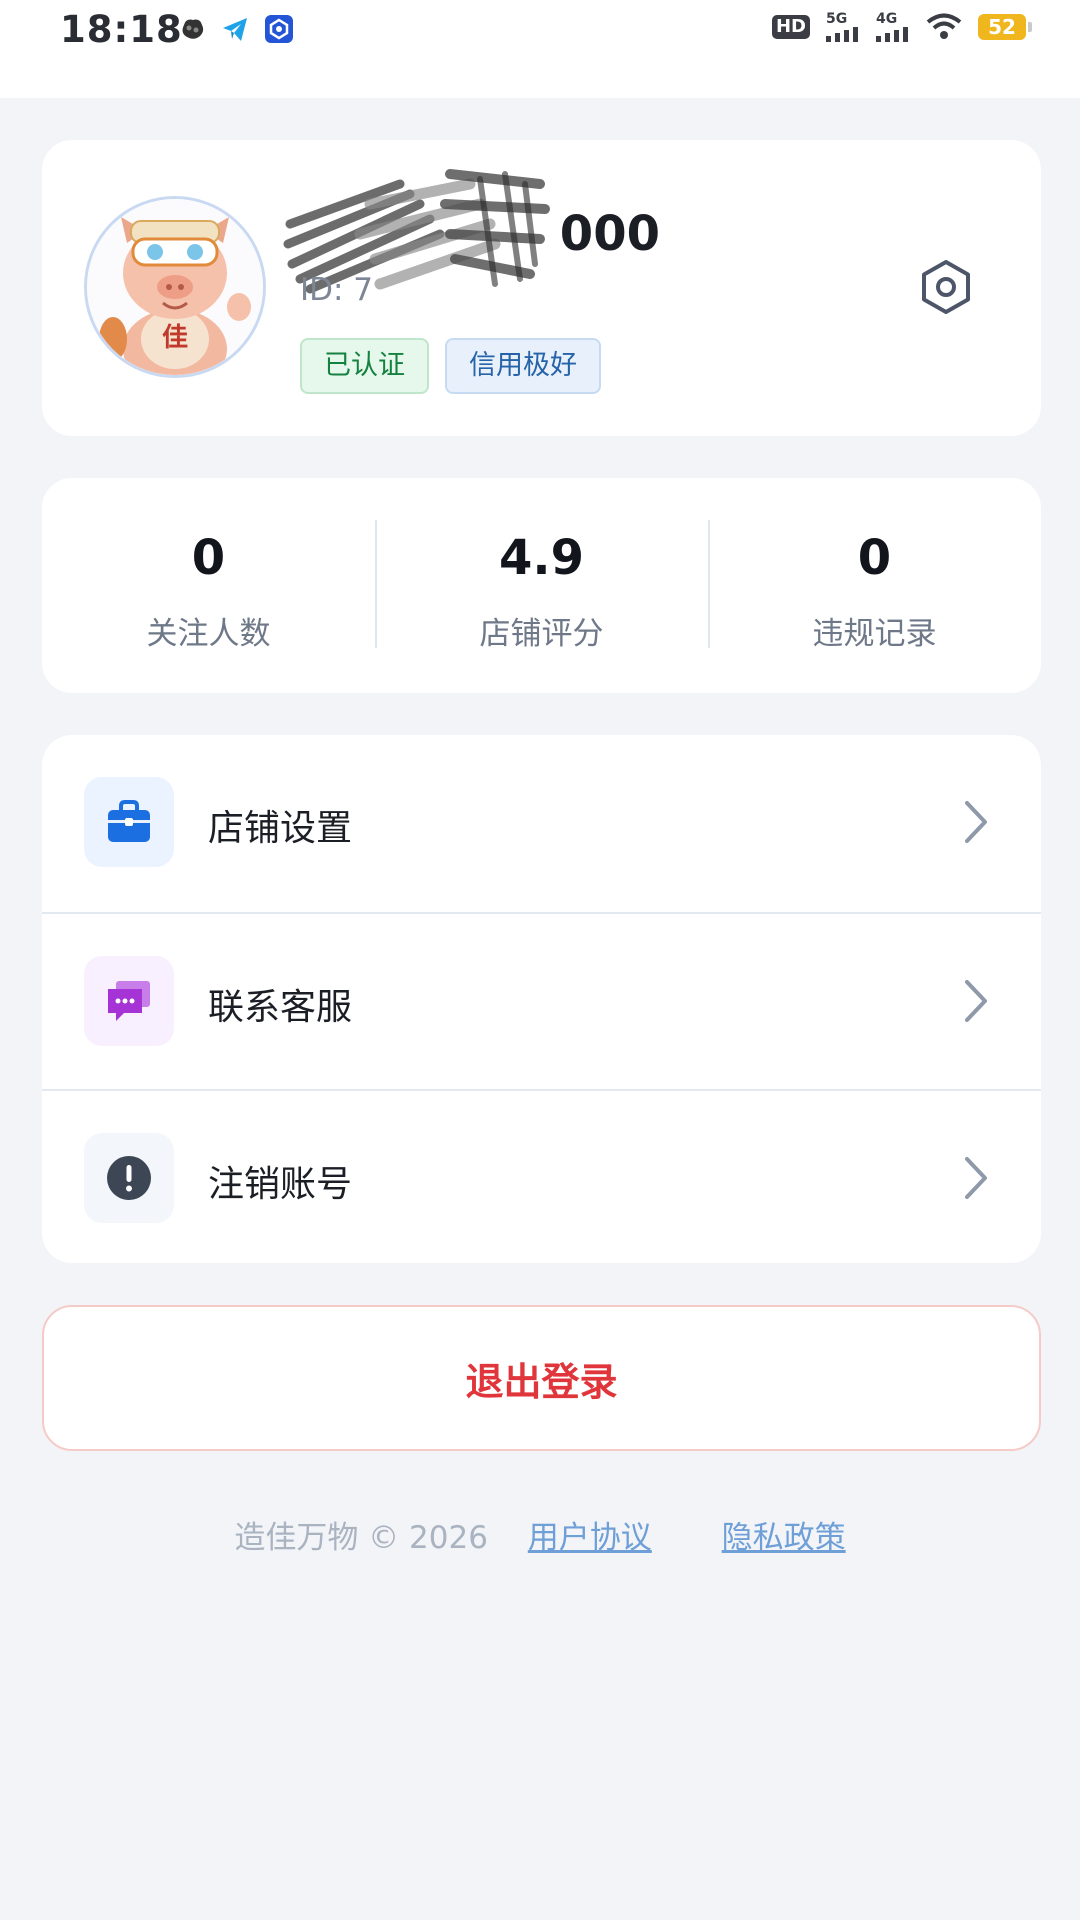 This screenshot has width=1080, height=1920. What do you see at coordinates (193, 29) in the screenshot?
I see `app-blob-icon` at bounding box center [193, 29].